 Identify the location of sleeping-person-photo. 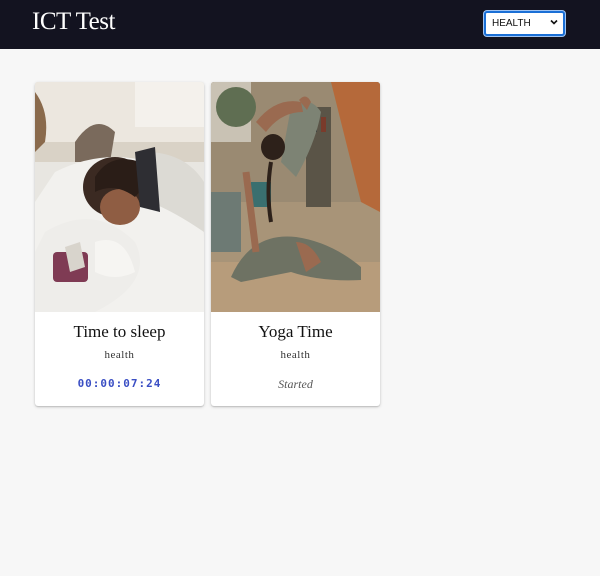
(119, 197).